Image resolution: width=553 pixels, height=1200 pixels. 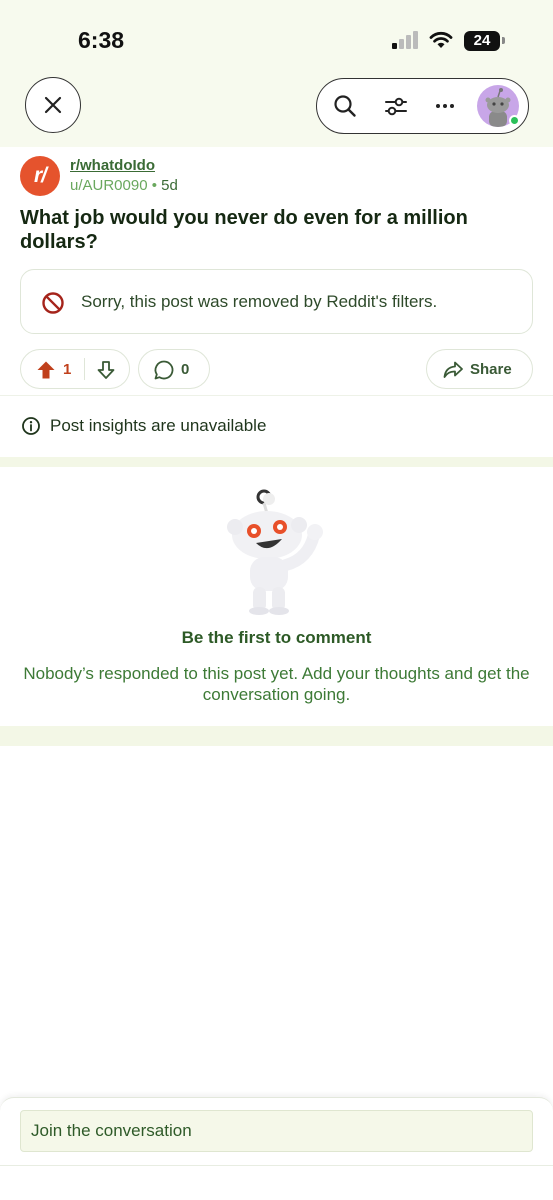 What do you see at coordinates (109, 185) in the screenshot?
I see `author-link: u/AUR0090` at bounding box center [109, 185].